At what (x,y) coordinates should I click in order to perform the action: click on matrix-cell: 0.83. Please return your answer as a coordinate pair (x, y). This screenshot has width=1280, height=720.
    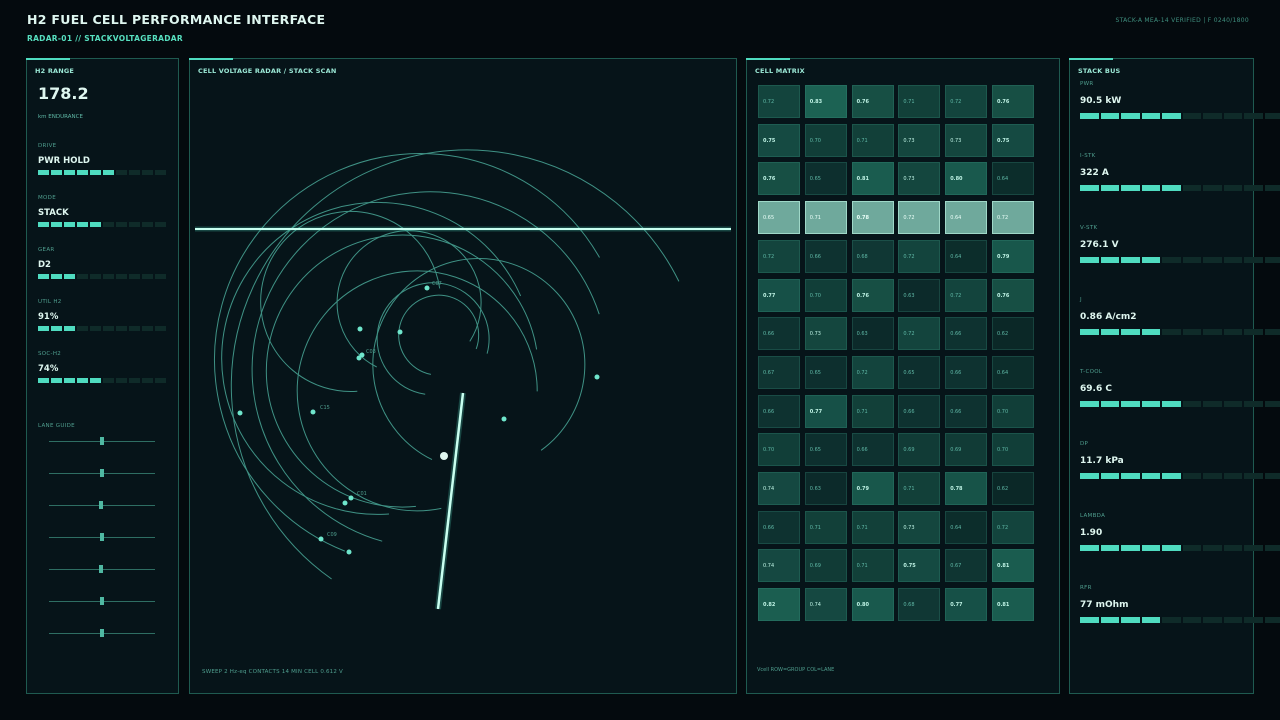
    Looking at the image, I should click on (825, 101).